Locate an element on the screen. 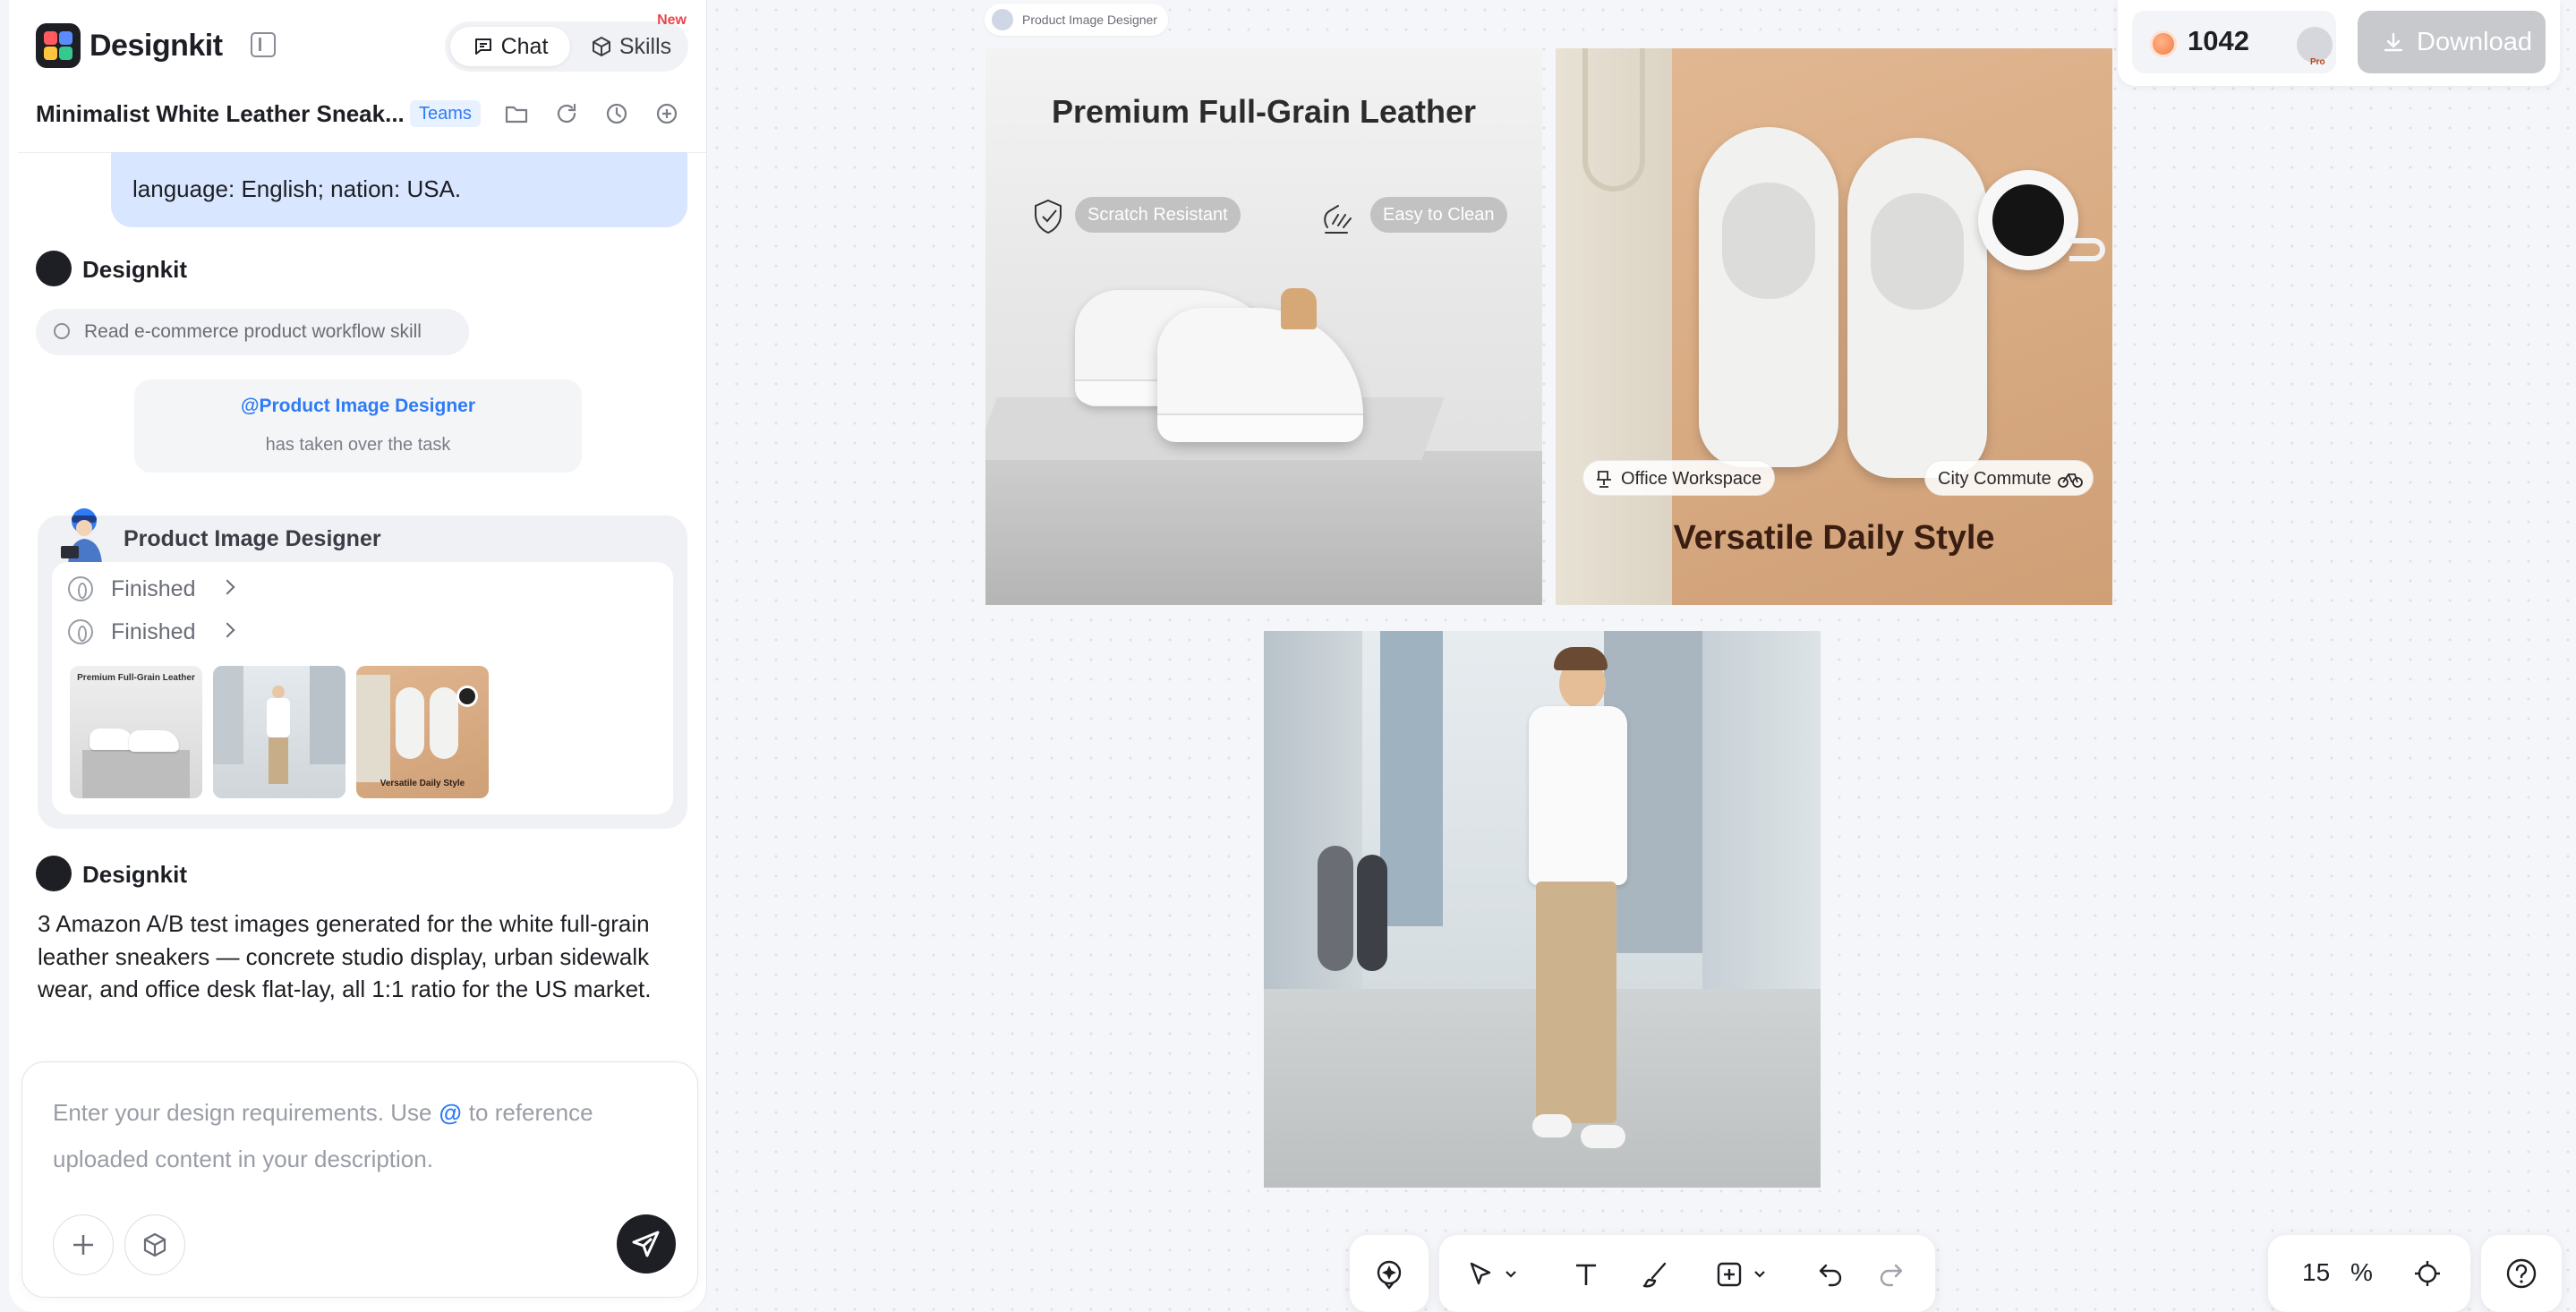 The width and height of the screenshot is (2576, 1312). help-icon is located at coordinates (2521, 1274).